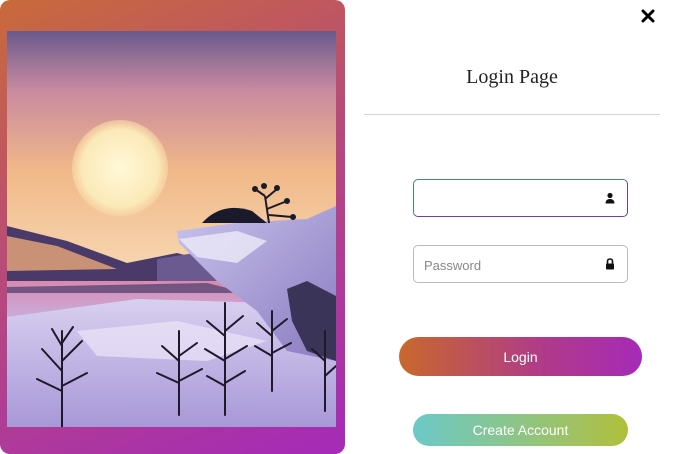 This screenshot has width=680, height=454. I want to click on password-field, so click(520, 264).